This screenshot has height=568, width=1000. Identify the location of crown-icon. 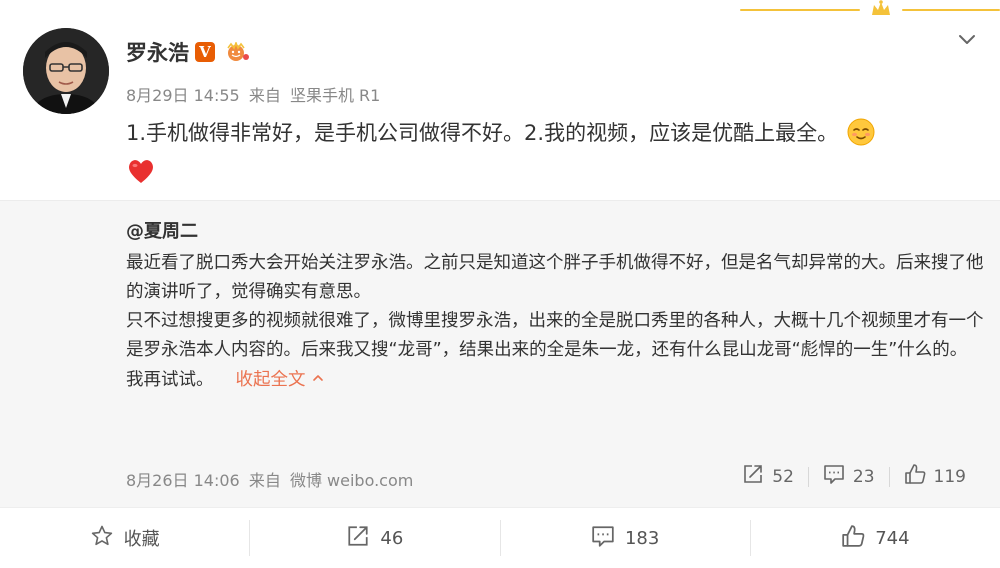
(881, 11).